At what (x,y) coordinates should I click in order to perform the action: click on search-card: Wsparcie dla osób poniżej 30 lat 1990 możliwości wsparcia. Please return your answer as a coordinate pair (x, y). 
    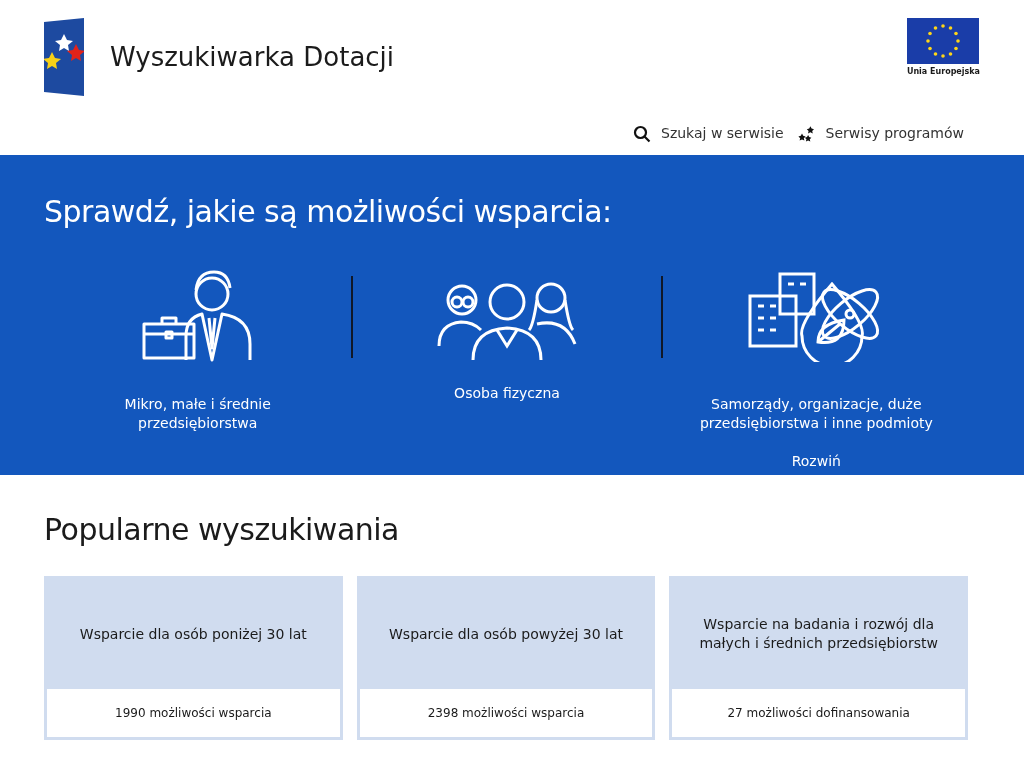
    Looking at the image, I should click on (193, 658).